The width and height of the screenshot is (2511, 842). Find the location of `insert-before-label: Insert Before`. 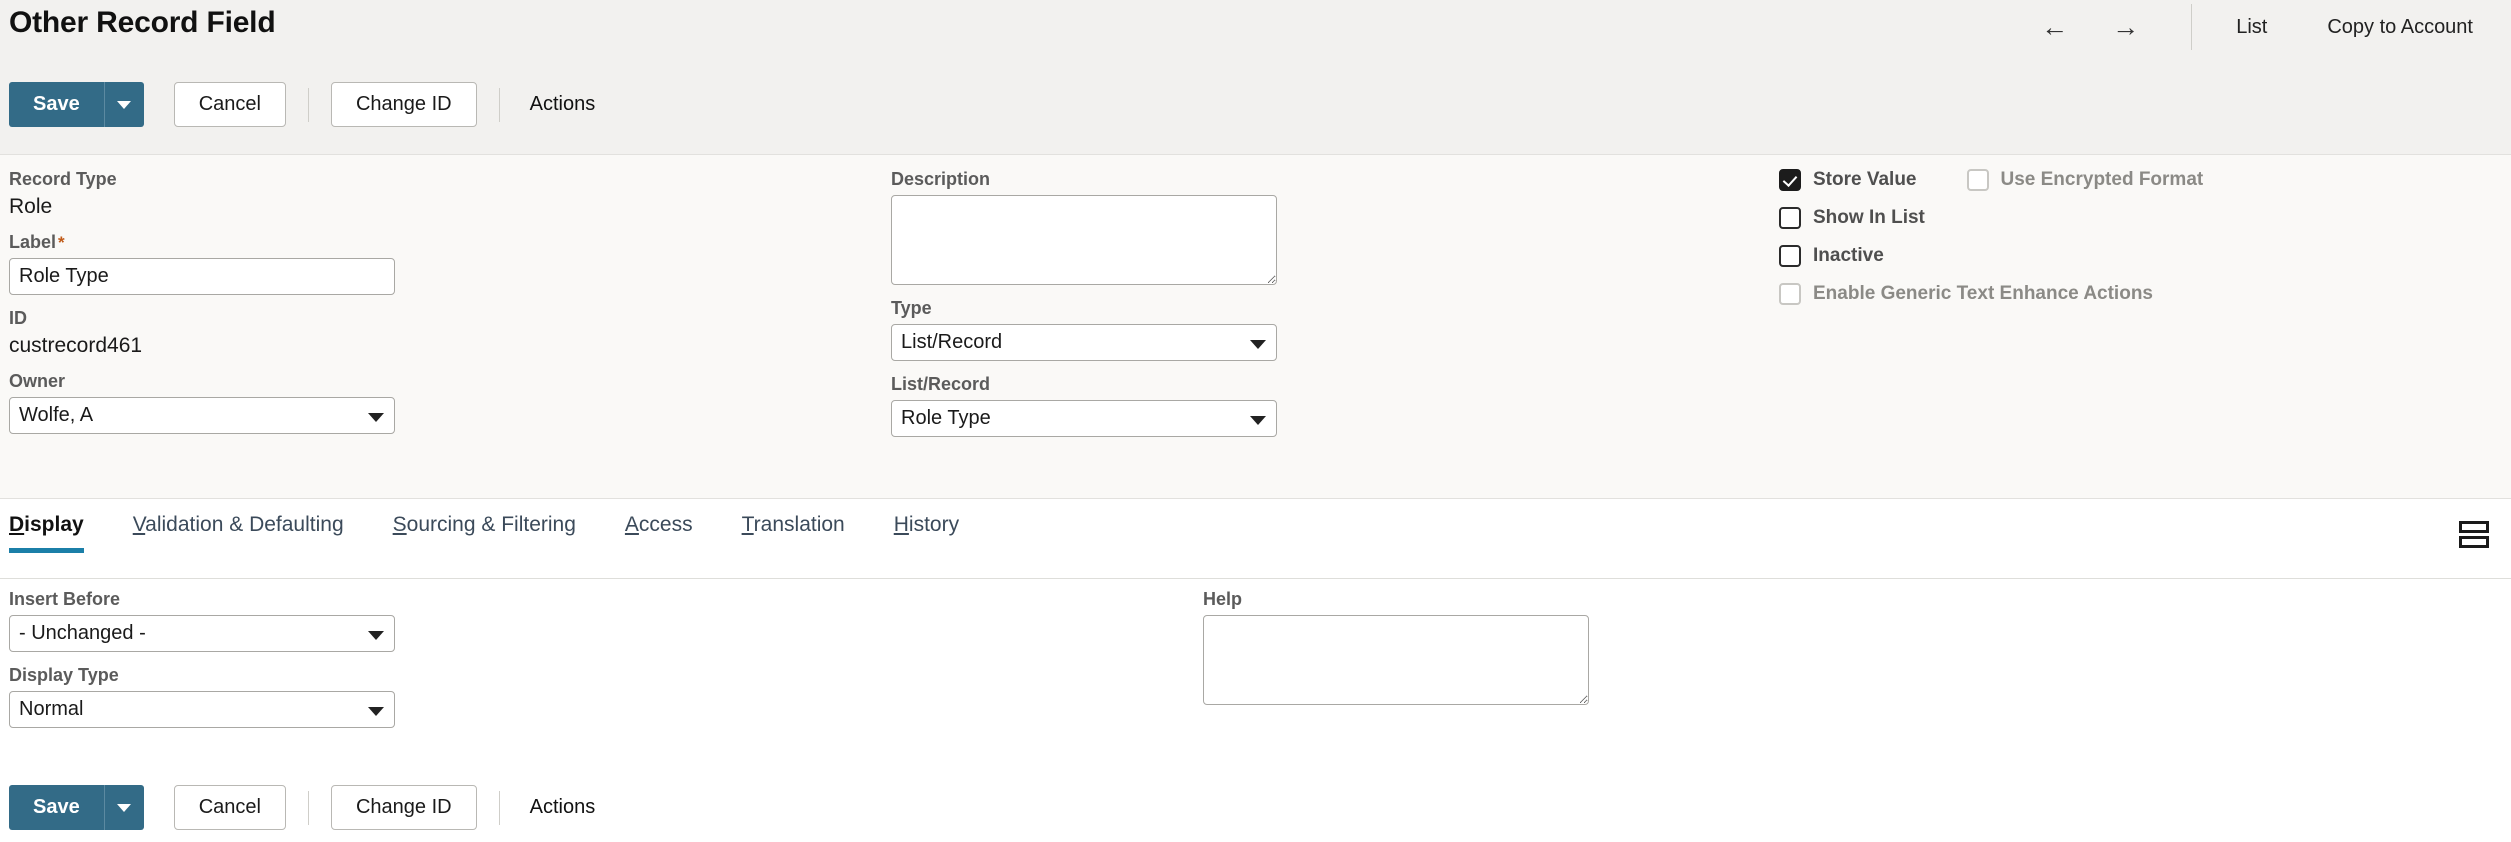

insert-before-label: Insert Before is located at coordinates (65, 599).